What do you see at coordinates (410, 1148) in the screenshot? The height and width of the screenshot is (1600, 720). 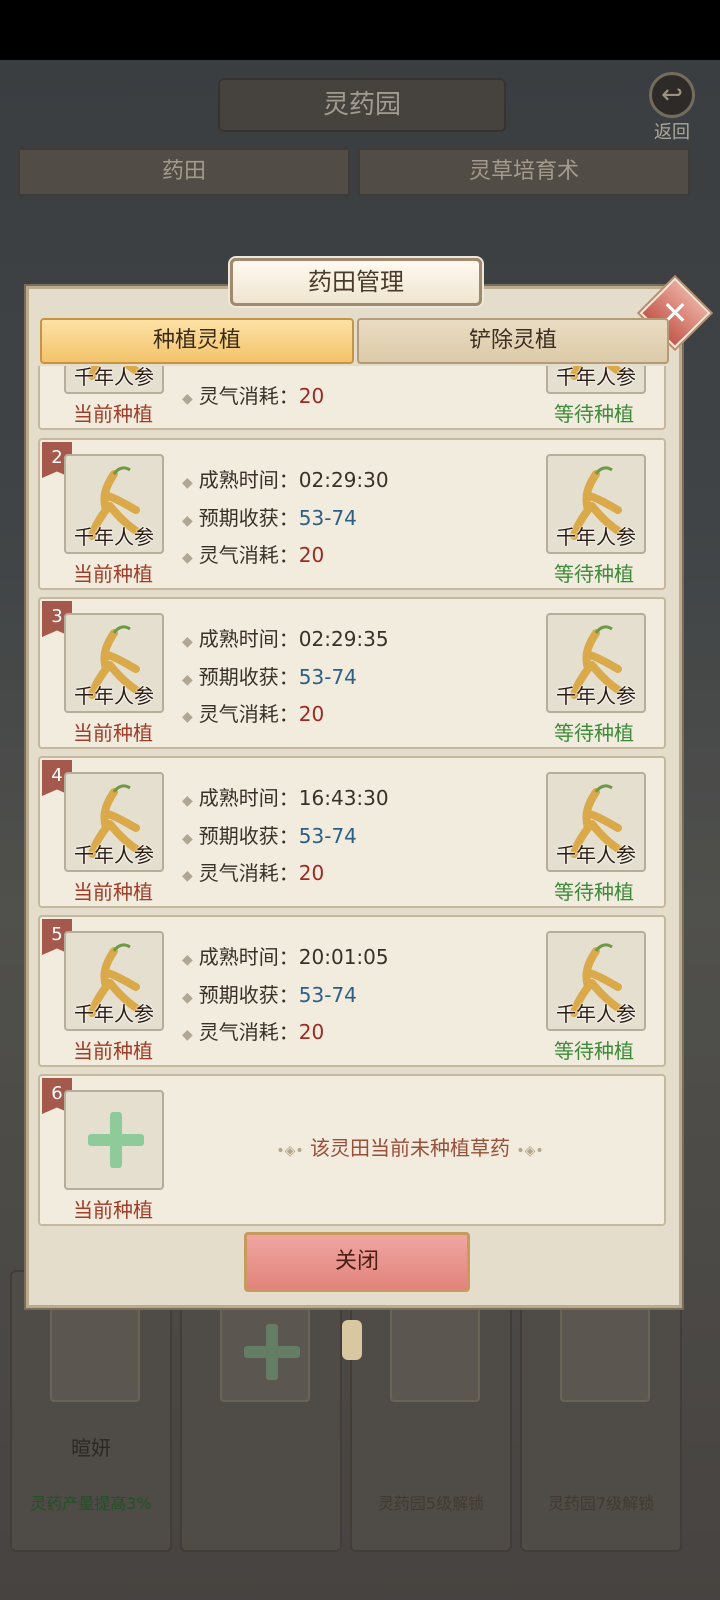 I see `empty-plot-message: •◈• 该灵田当前未种植草药 •◈•` at bounding box center [410, 1148].